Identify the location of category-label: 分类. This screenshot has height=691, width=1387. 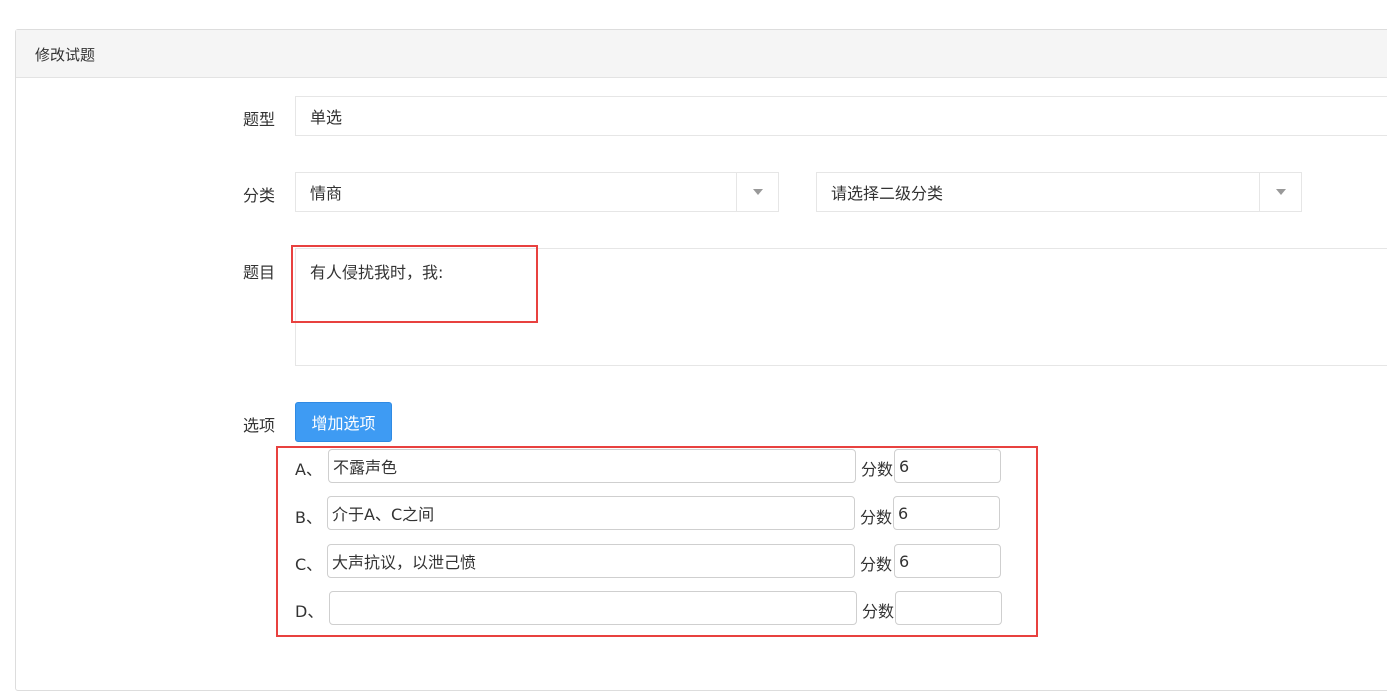
(259, 195).